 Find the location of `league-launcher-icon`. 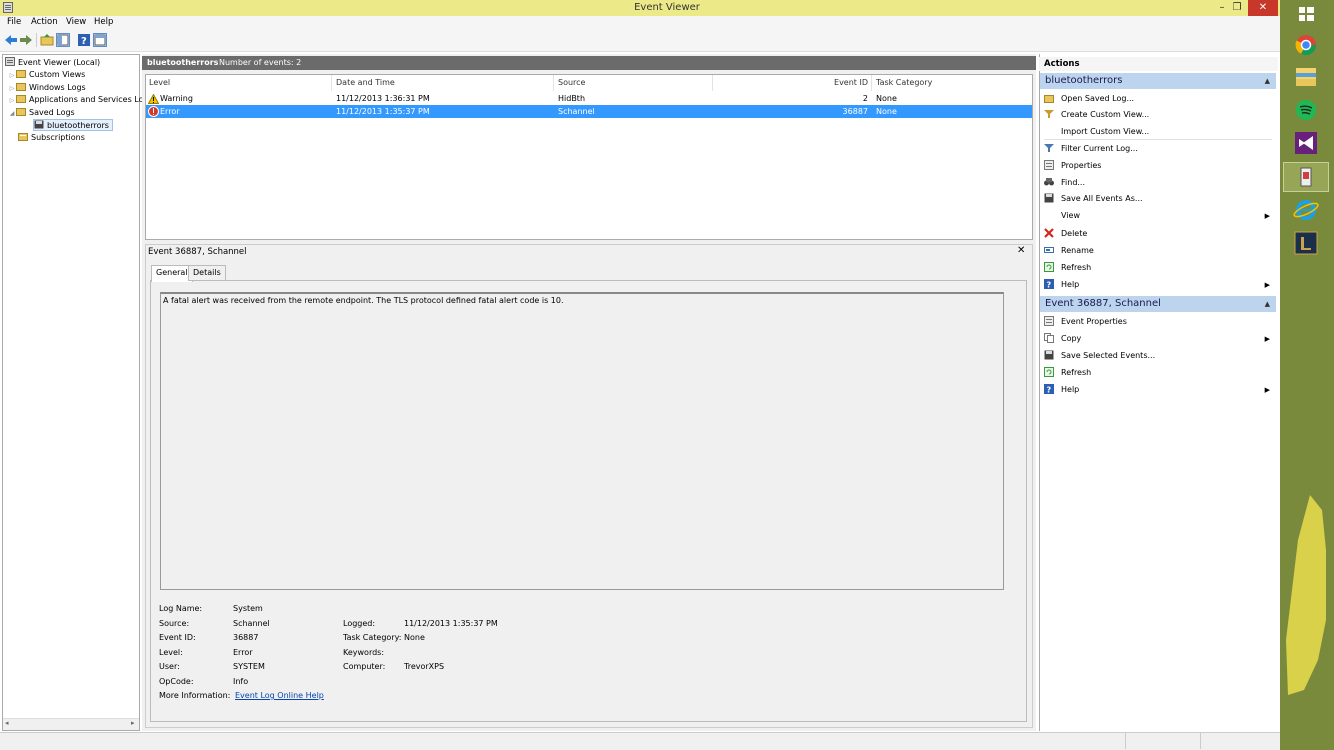

league-launcher-icon is located at coordinates (1306, 243).